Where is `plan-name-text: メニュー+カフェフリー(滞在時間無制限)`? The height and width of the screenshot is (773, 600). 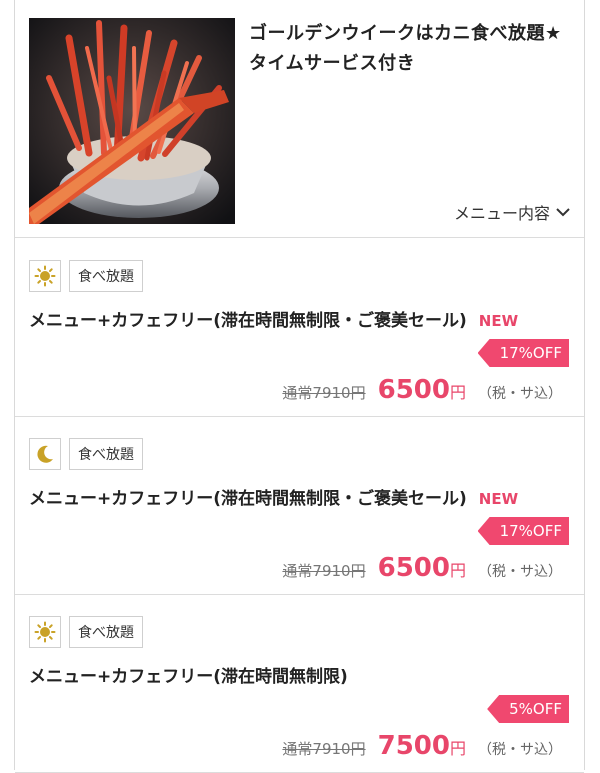 plan-name-text: メニュー+カフェフリー(滞在時間無制限) is located at coordinates (188, 677).